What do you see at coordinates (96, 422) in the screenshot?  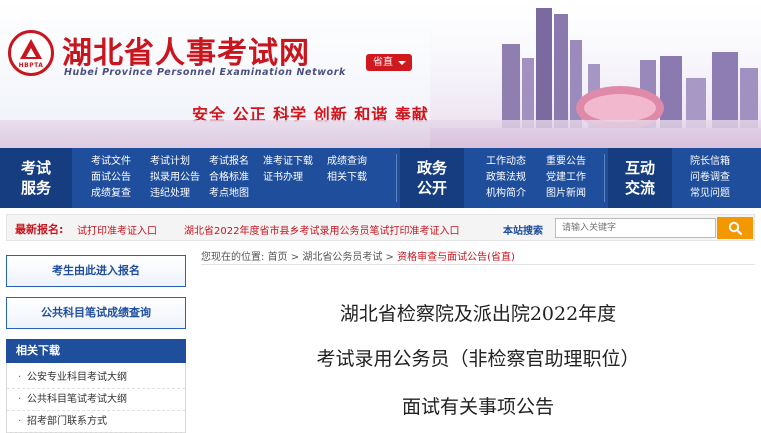 I see `download-item: 招考部门联系方式` at bounding box center [96, 422].